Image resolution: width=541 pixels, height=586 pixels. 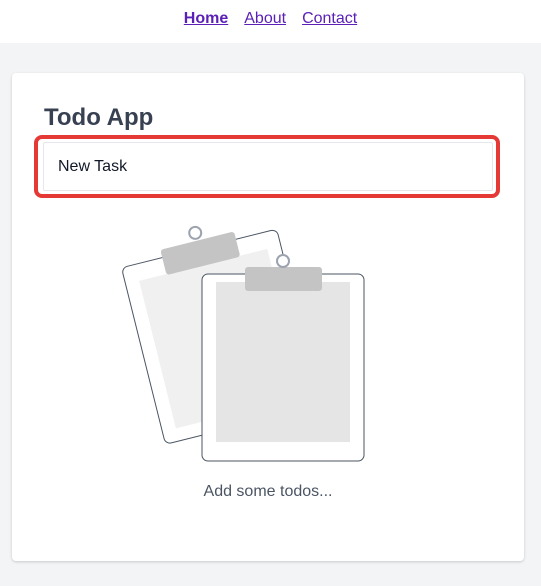 I want to click on nav-link-about: About, so click(x=265, y=19).